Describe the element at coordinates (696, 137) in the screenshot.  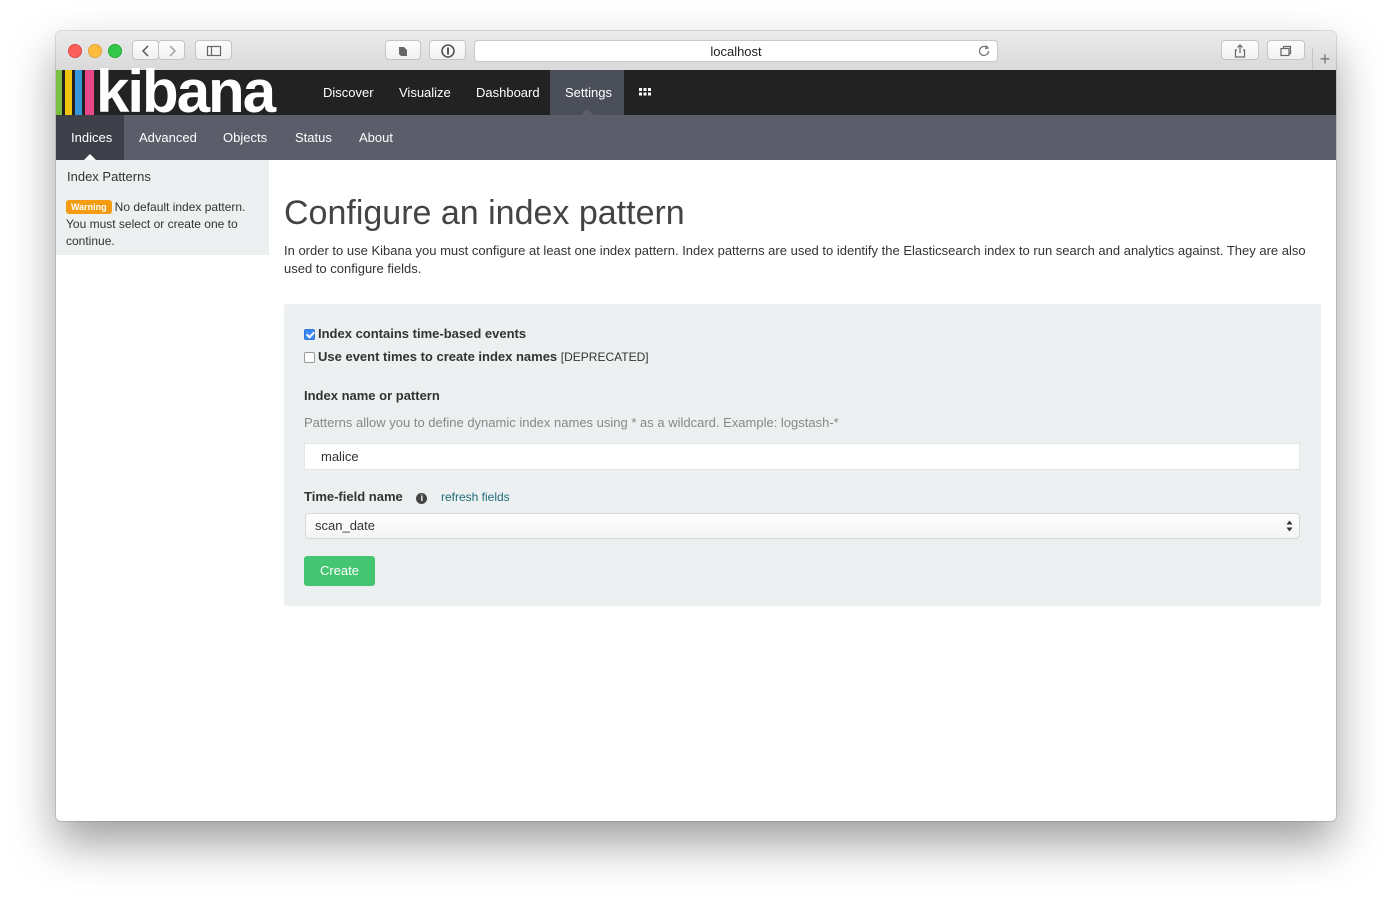
I see `settings-sub-nav: Indices Advanced Objects Status About` at that location.